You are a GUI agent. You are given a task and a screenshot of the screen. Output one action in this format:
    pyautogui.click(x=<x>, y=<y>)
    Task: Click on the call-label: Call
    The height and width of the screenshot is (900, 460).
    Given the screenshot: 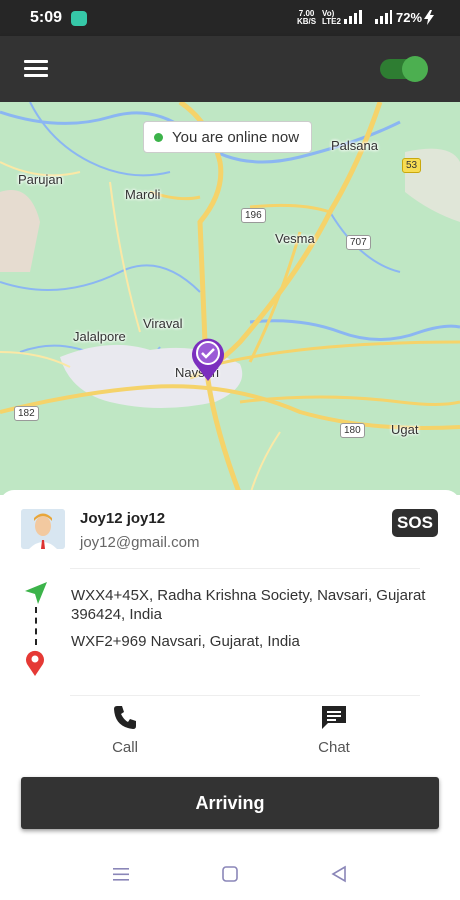 What is the action you would take?
    pyautogui.click(x=125, y=747)
    